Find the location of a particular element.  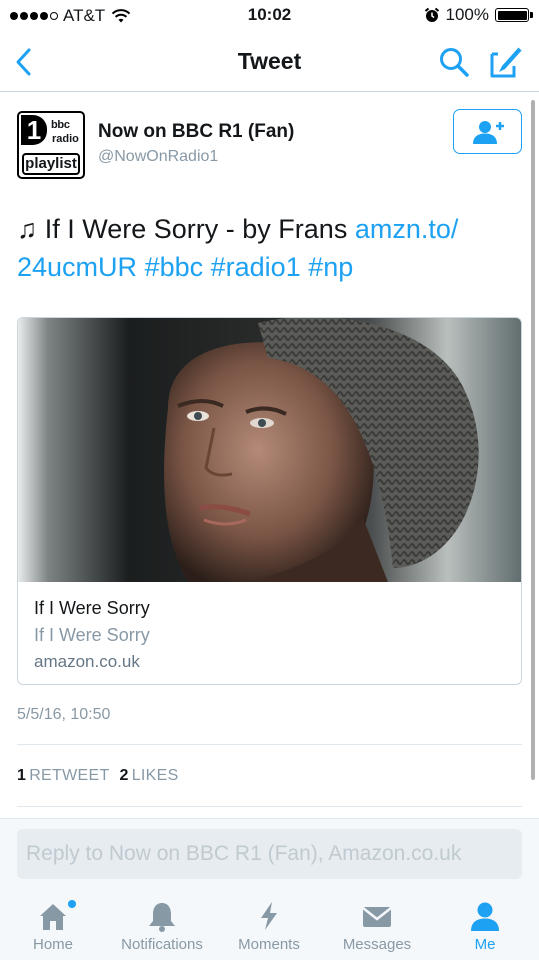

alarm-icon is located at coordinates (431, 14).